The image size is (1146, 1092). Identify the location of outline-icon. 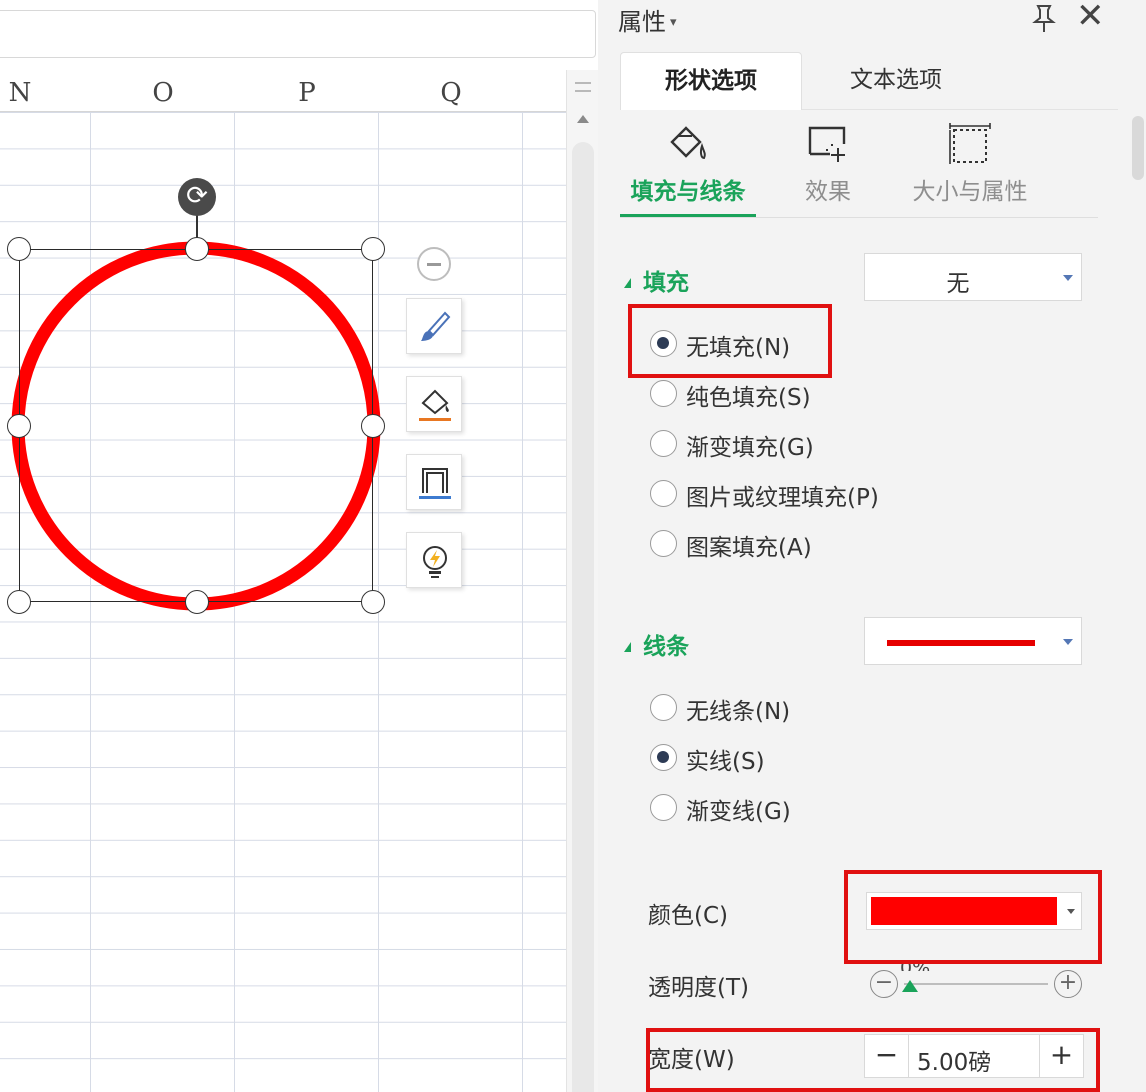
(435, 483).